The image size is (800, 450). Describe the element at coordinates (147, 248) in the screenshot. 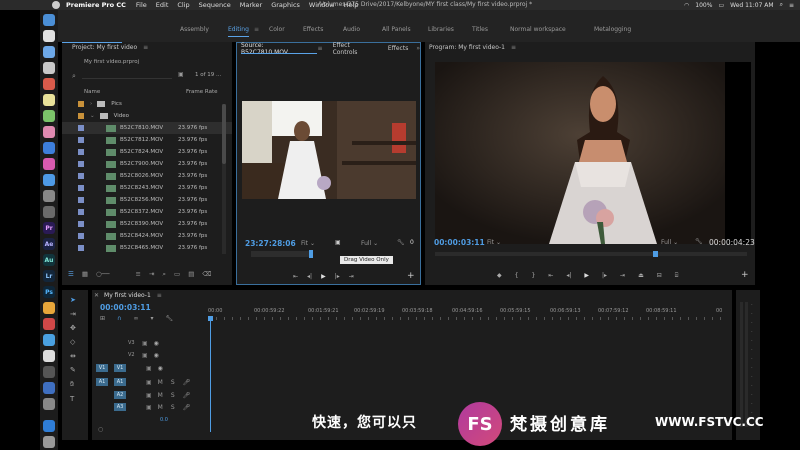

I see `clip-row: B52C8465.MOV 23.976 fps` at that location.